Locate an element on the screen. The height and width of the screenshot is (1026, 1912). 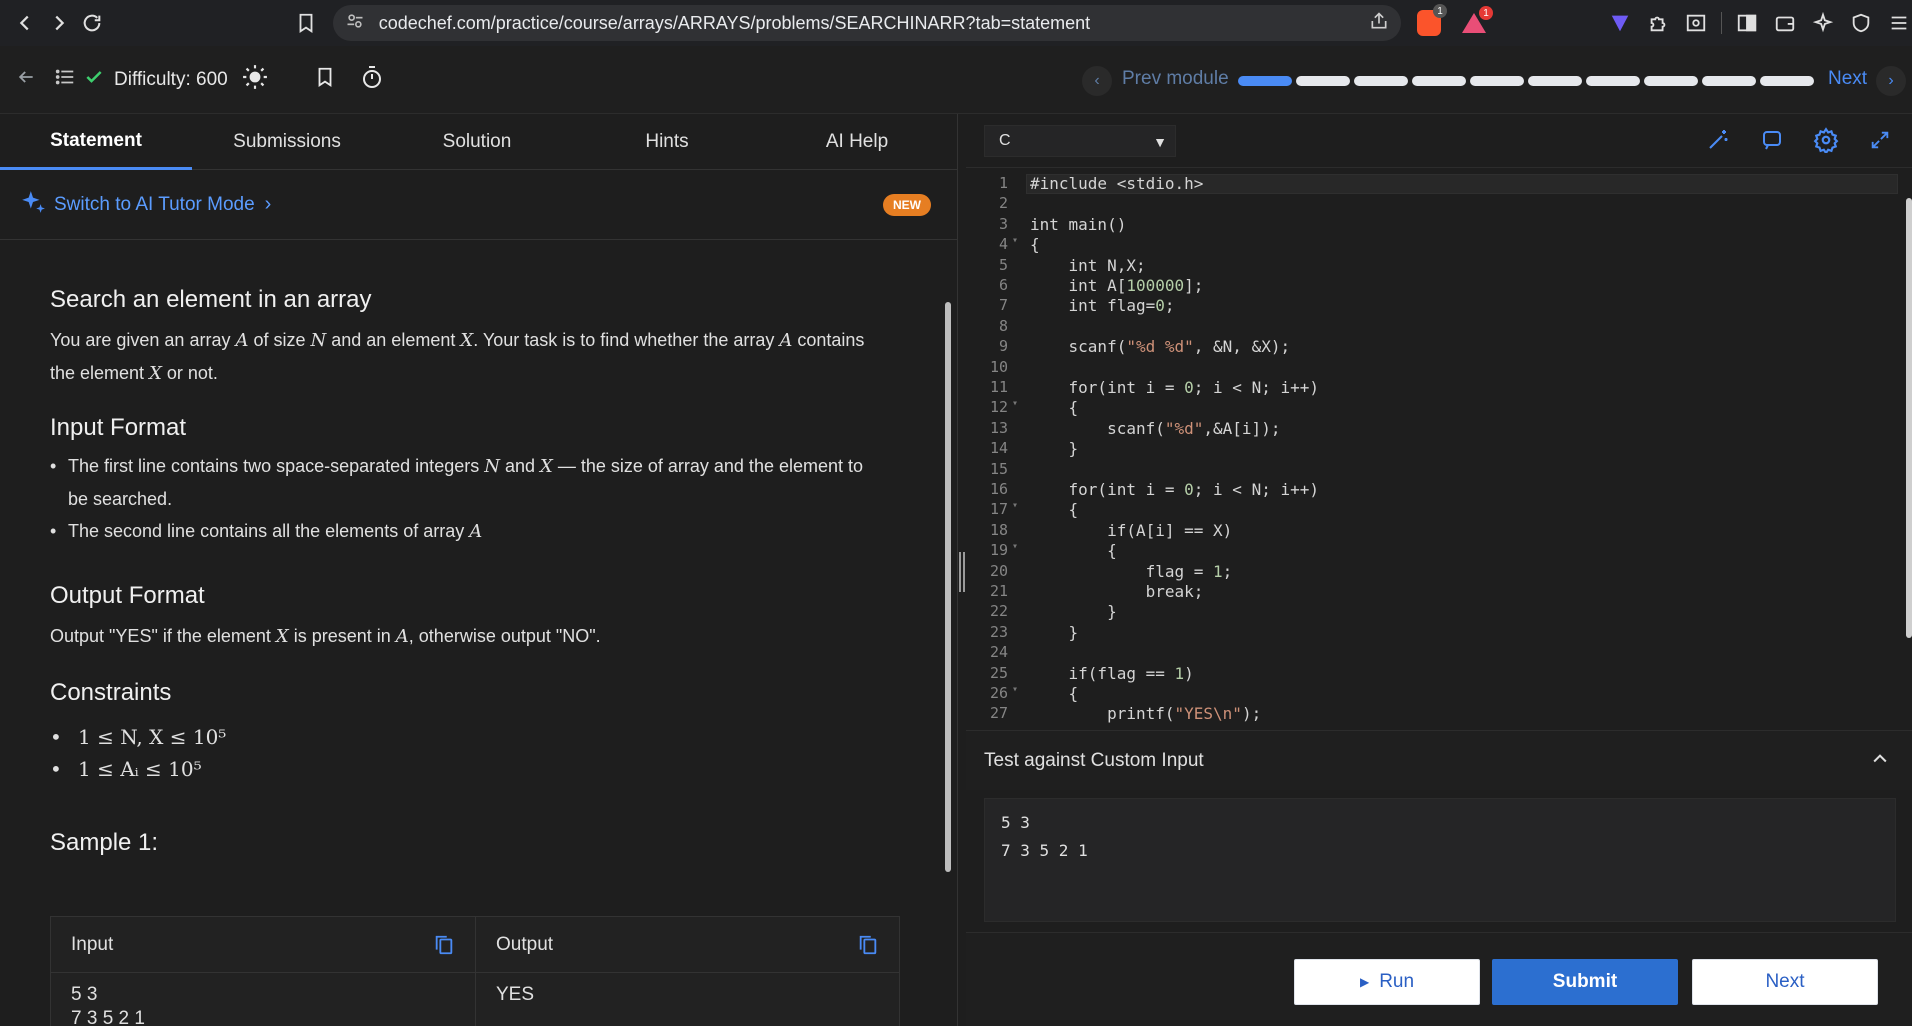
site-settings-icon is located at coordinates (356, 23).